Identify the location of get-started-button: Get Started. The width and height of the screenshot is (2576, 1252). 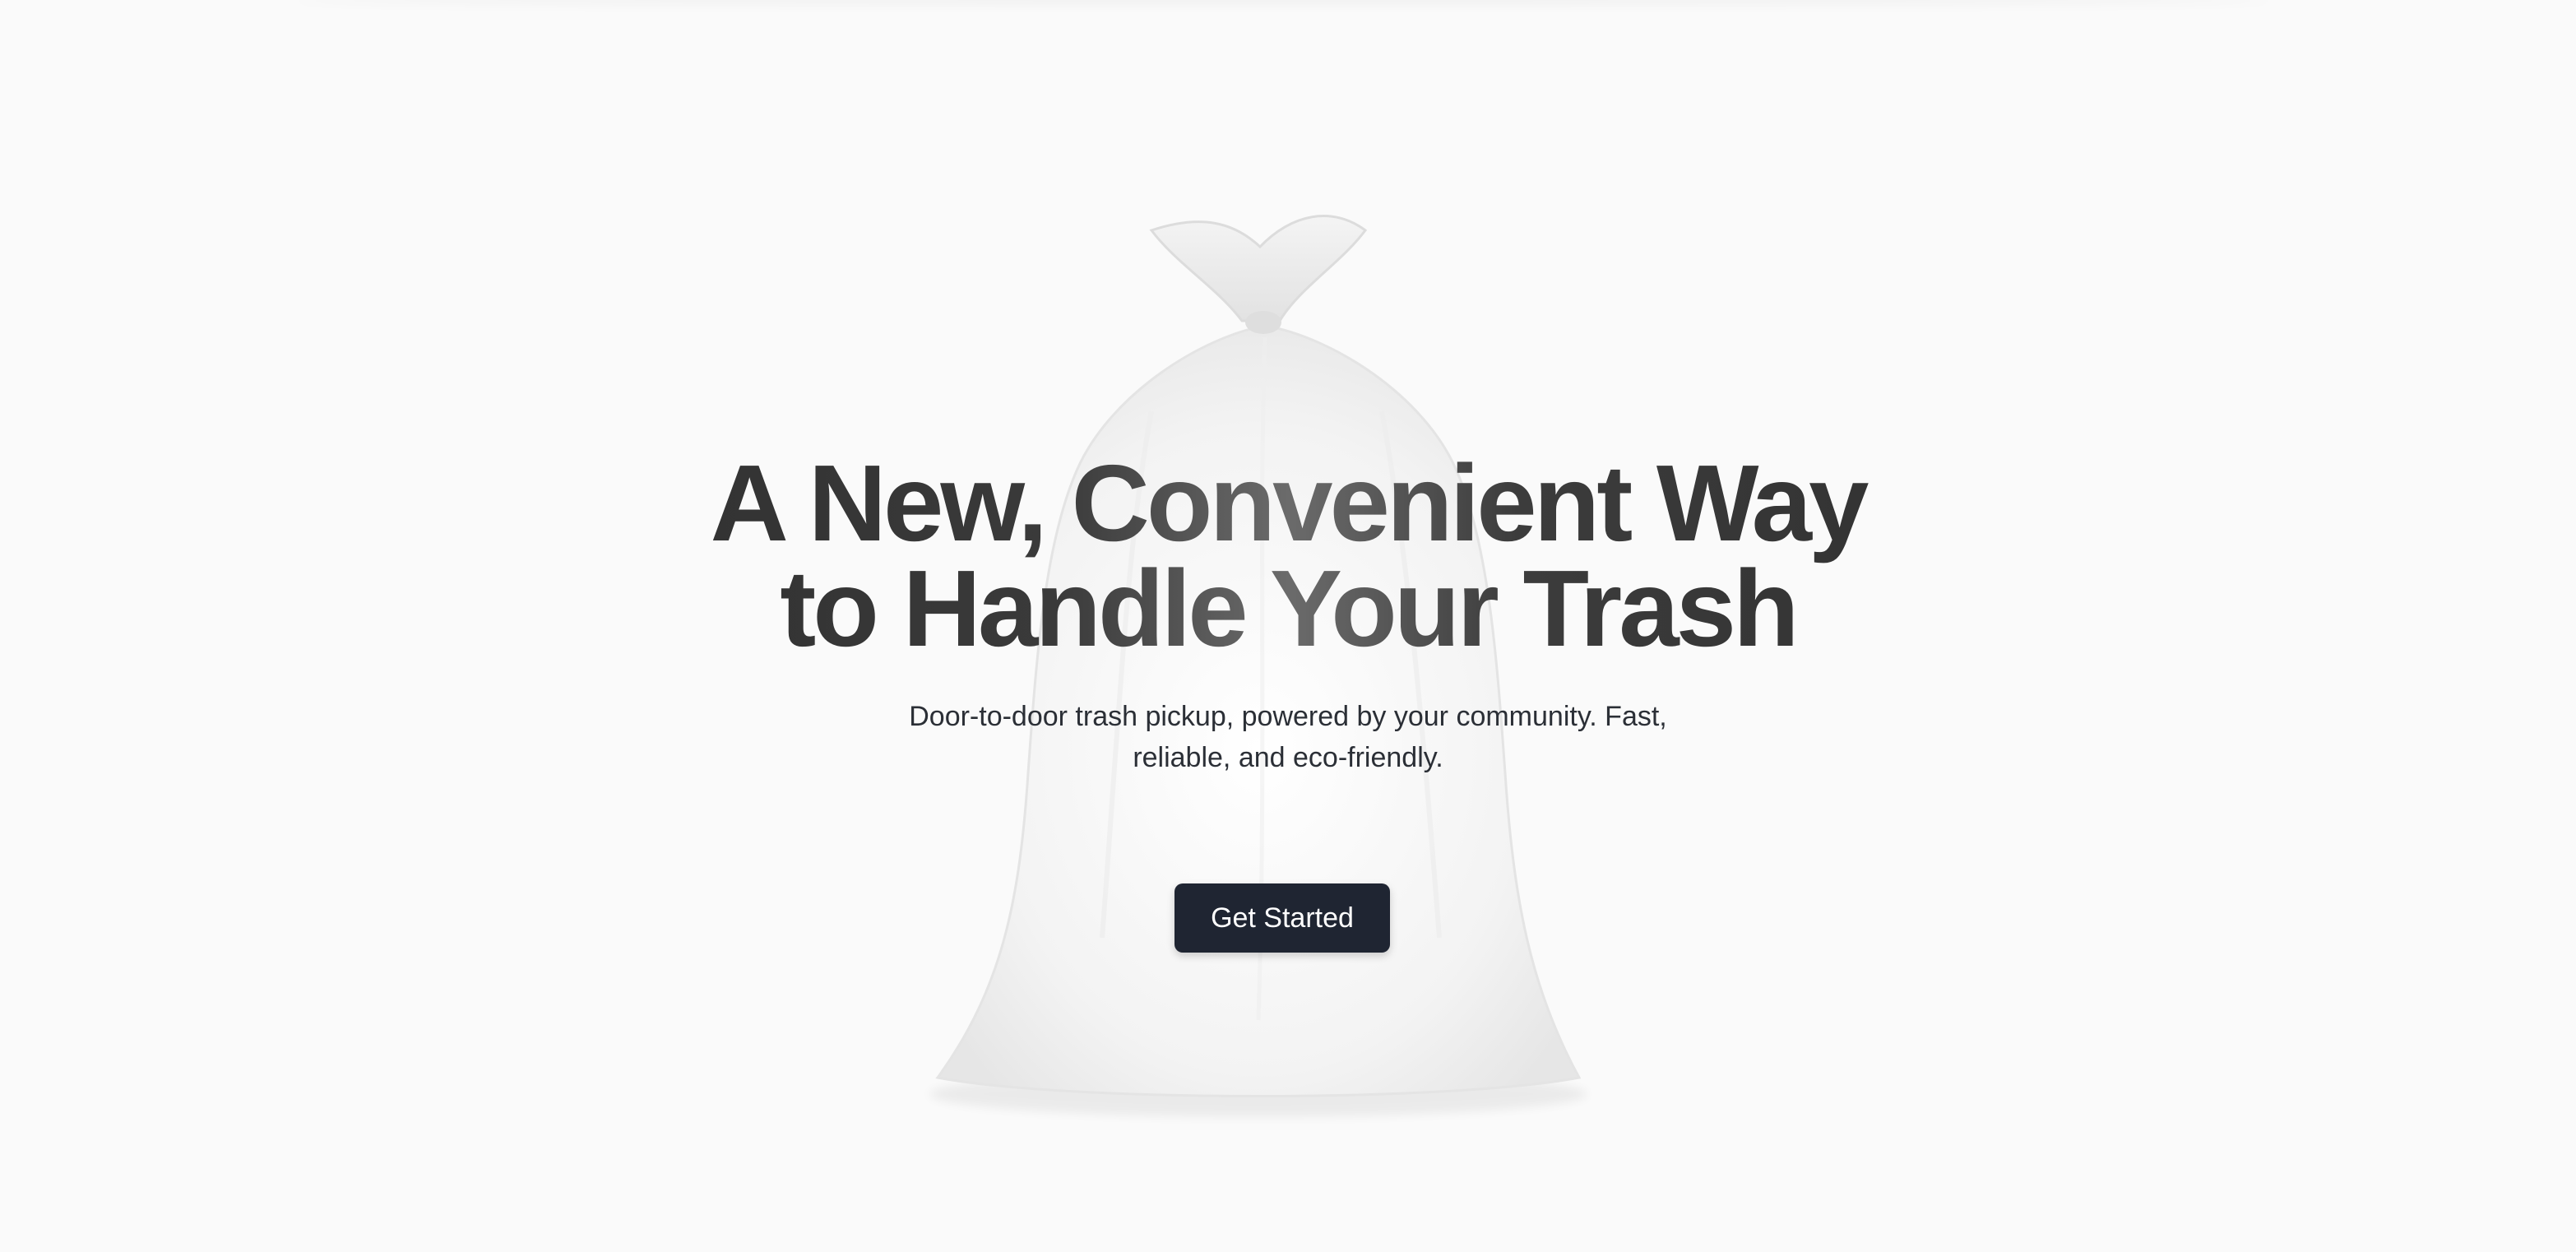
(1282, 918).